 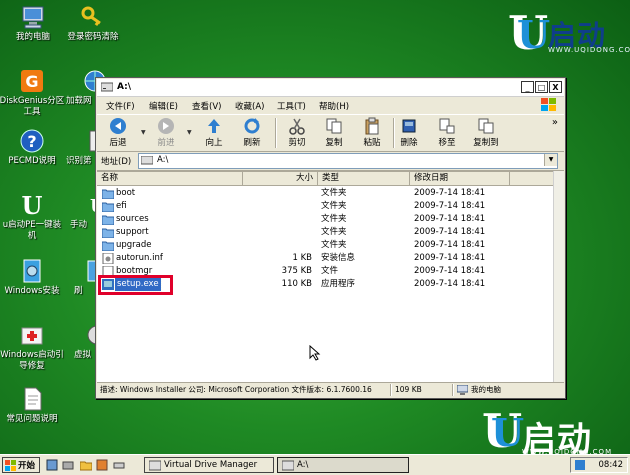 What do you see at coordinates (155, 465) in the screenshot?
I see `virtual-drive-icon` at bounding box center [155, 465].